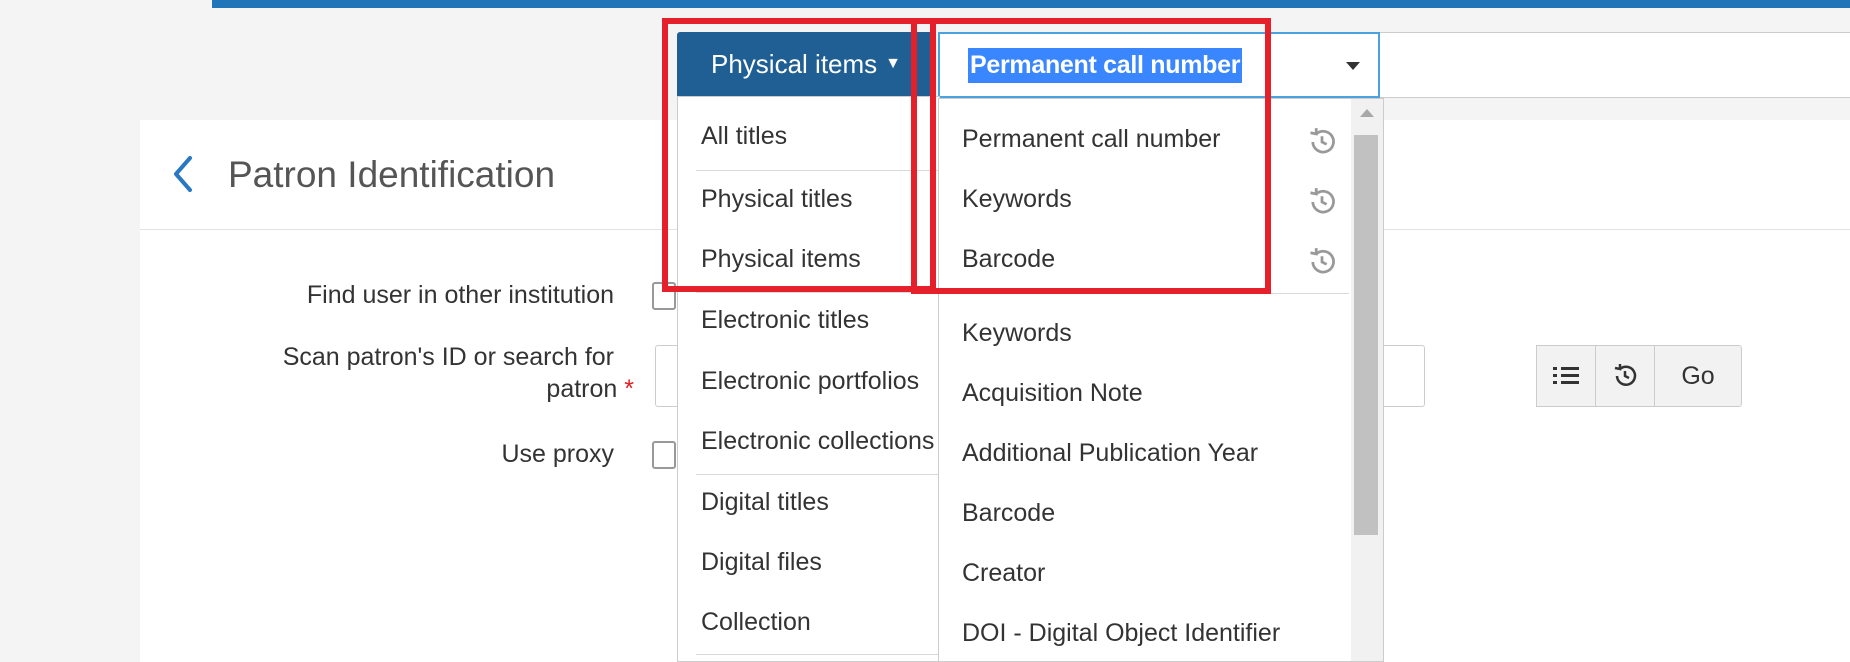  I want to click on scope-item-collection: Collection, so click(756, 622).